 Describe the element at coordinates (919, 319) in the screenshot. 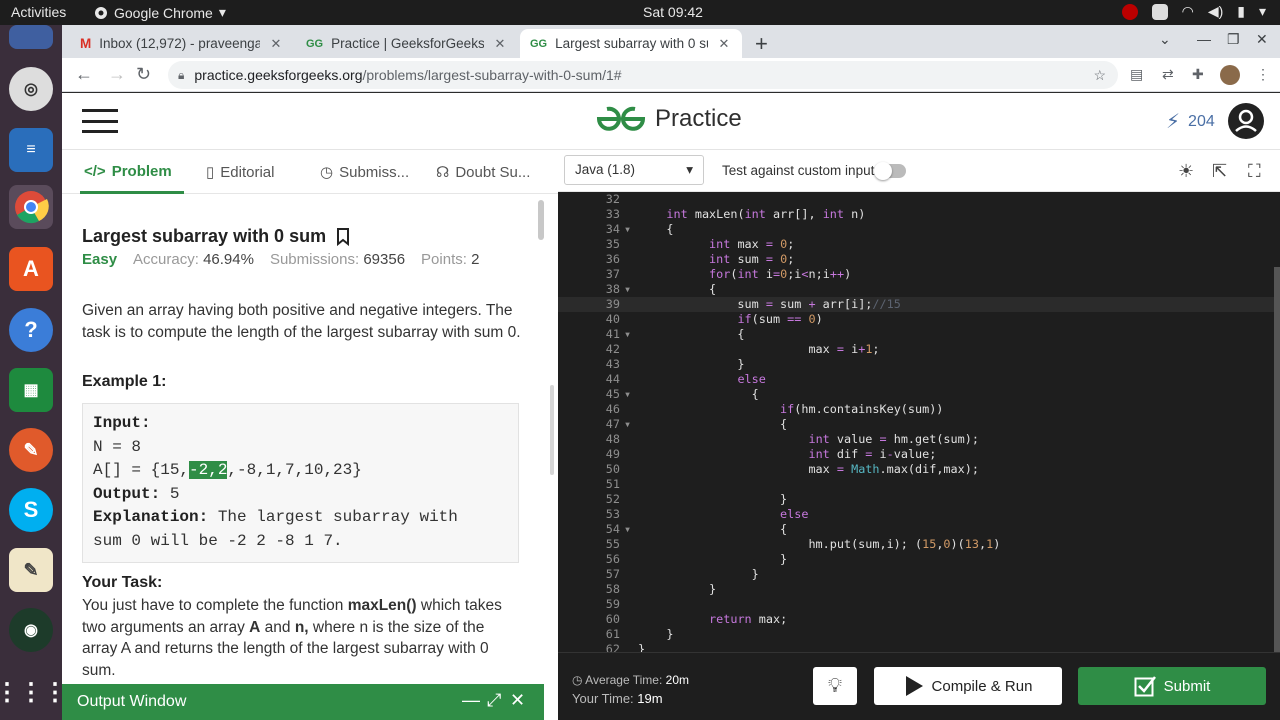

I see `code-line: 40 if(sum == 0)` at that location.